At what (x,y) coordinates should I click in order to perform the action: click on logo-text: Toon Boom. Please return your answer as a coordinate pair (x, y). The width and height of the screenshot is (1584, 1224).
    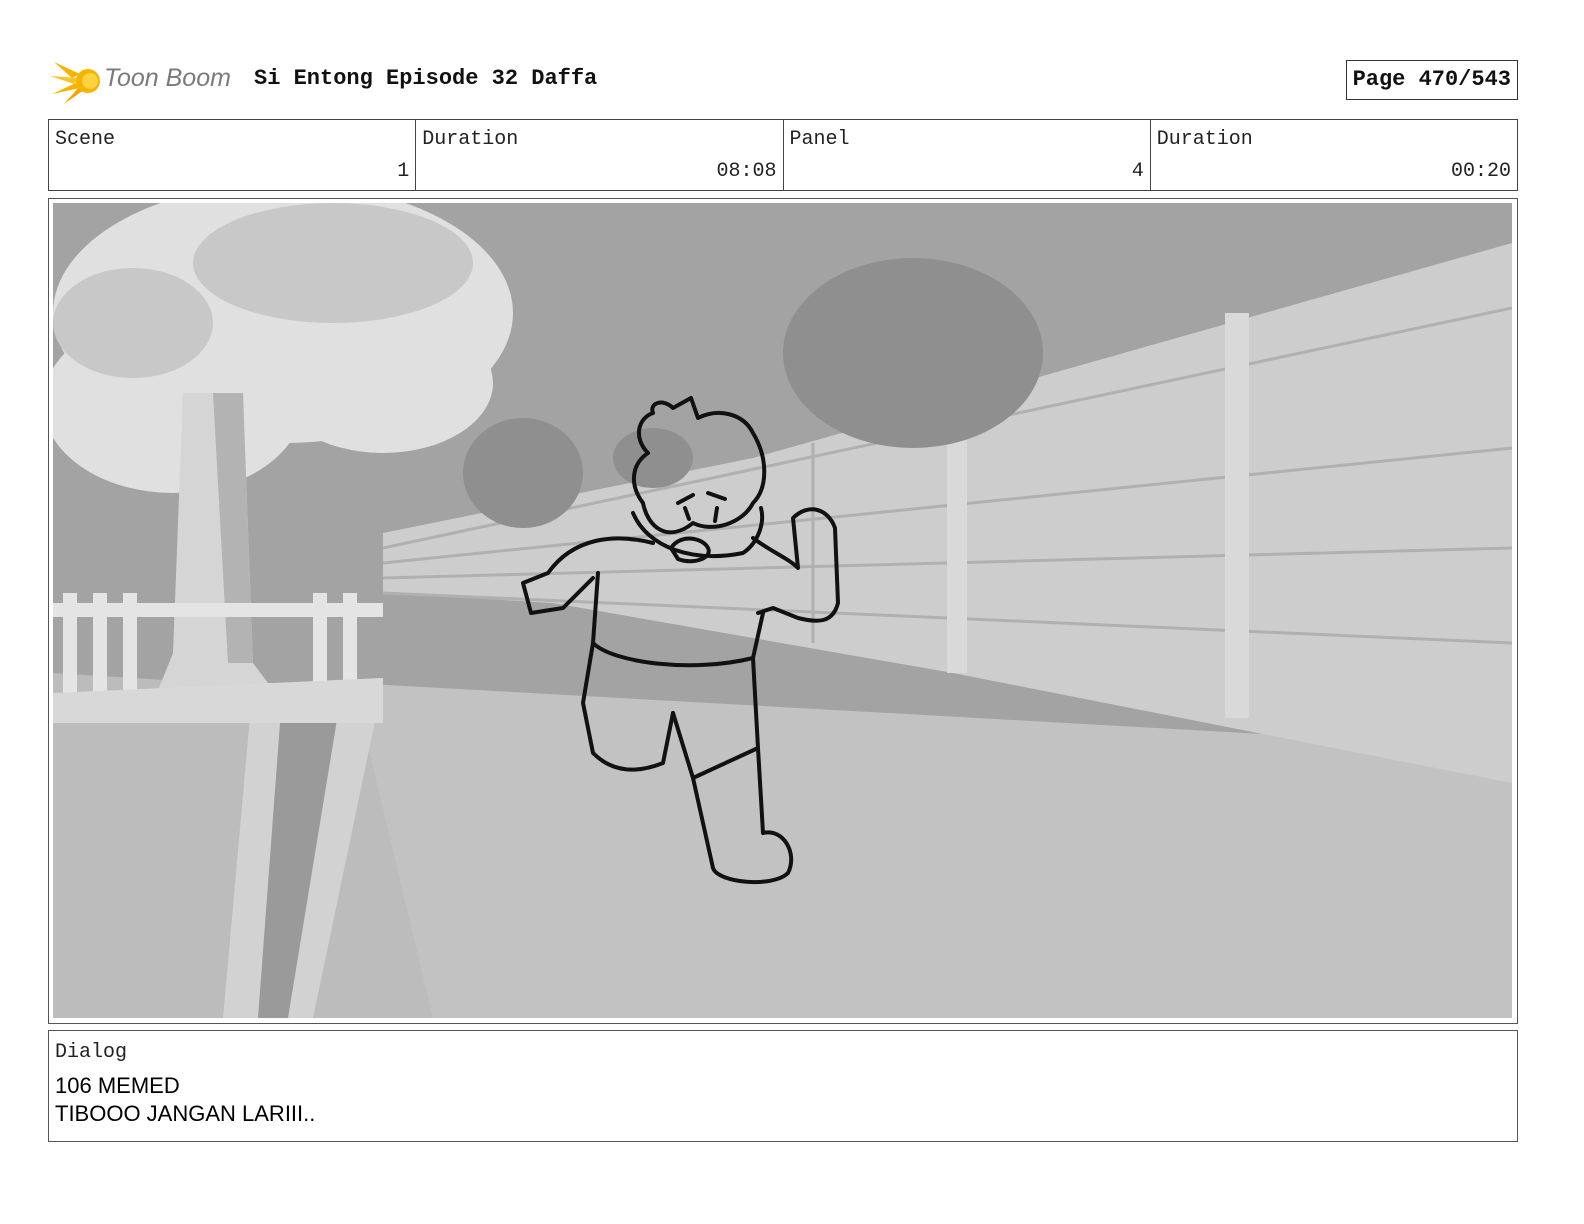
    Looking at the image, I should click on (167, 78).